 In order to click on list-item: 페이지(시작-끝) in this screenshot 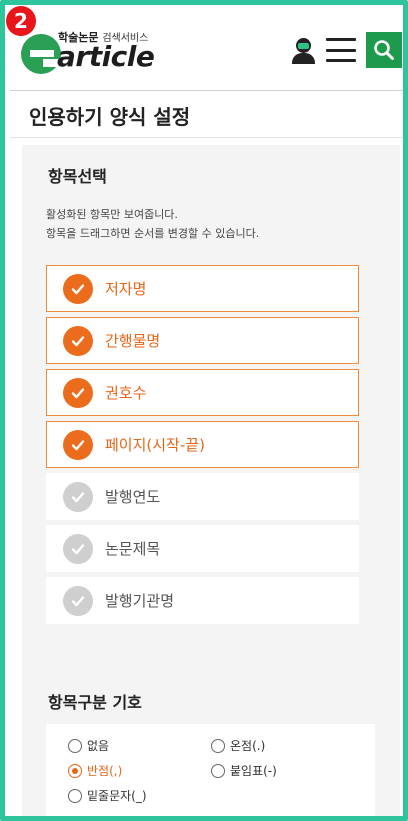, I will do `click(202, 444)`.